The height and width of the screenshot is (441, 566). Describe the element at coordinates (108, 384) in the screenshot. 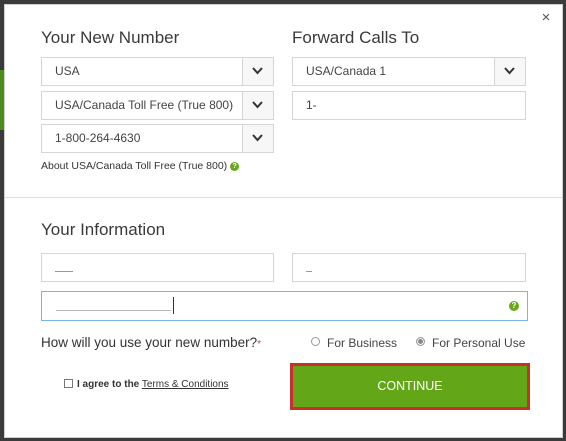

I see `agree-prefix: I agree to the` at that location.